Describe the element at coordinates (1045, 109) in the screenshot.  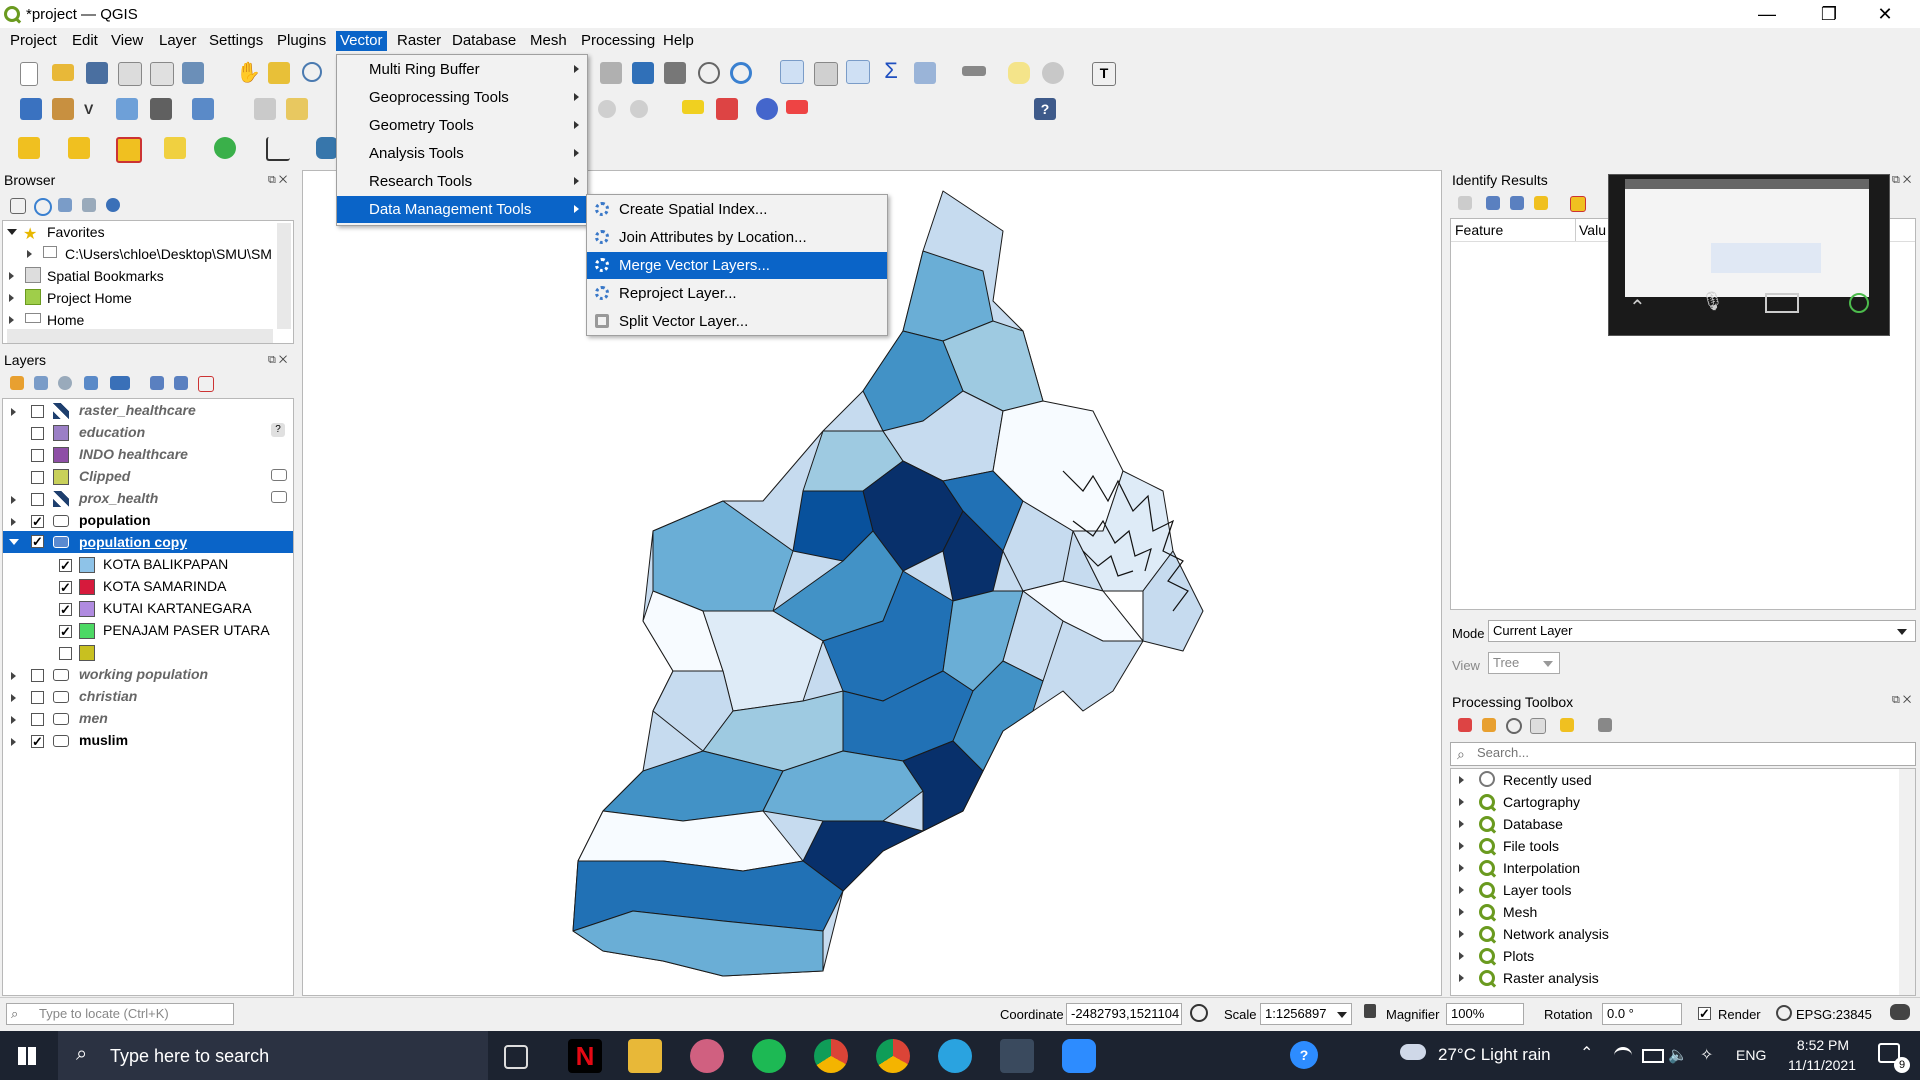
I see `help-icon: ?` at that location.